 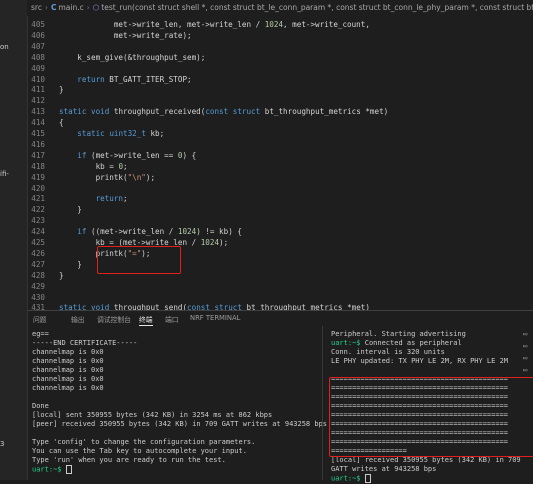 What do you see at coordinates (38, 253) in the screenshot?
I see `line-number: 426` at bounding box center [38, 253].